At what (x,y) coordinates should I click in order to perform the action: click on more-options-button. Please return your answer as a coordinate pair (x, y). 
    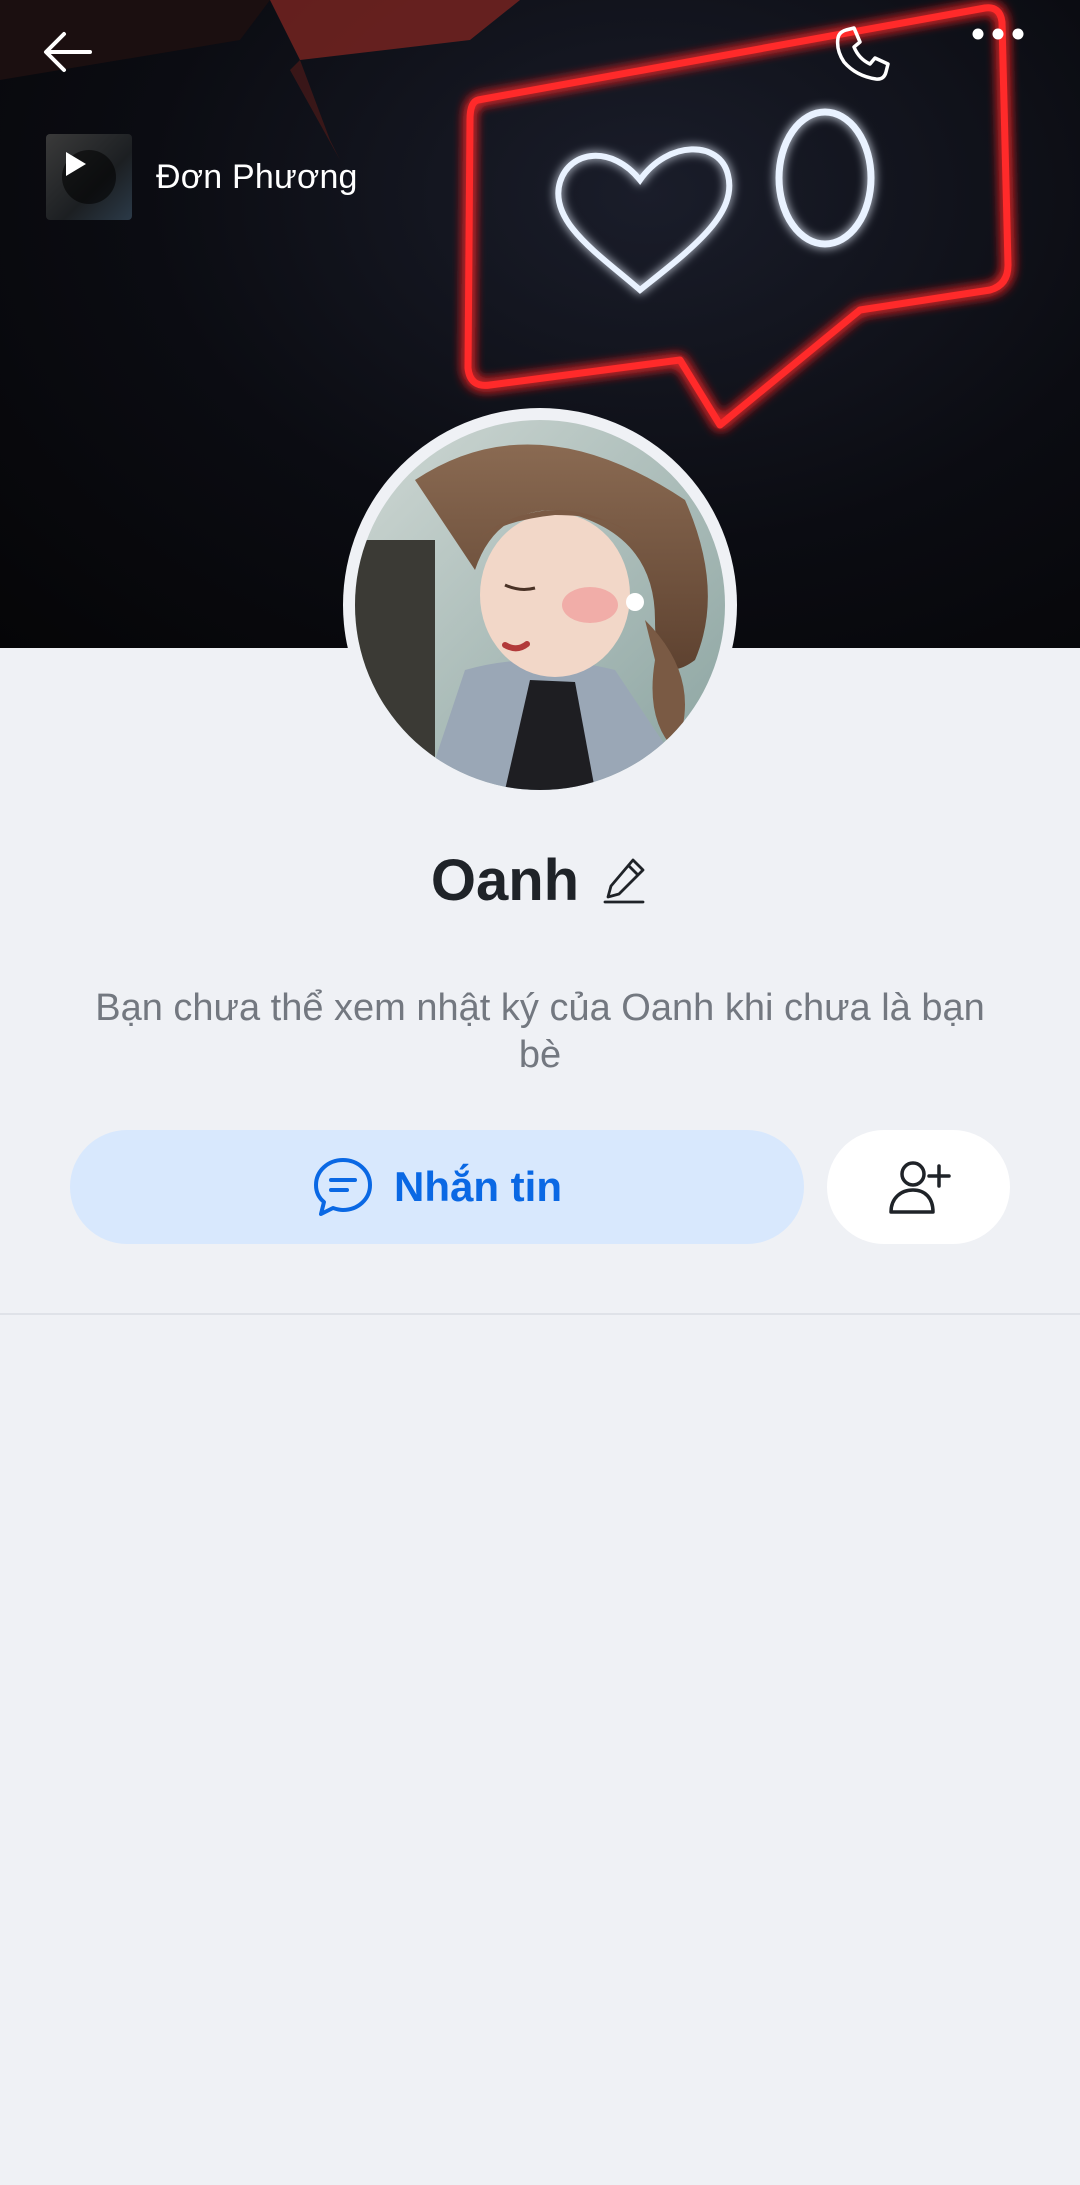
    Looking at the image, I should click on (1010, 64).